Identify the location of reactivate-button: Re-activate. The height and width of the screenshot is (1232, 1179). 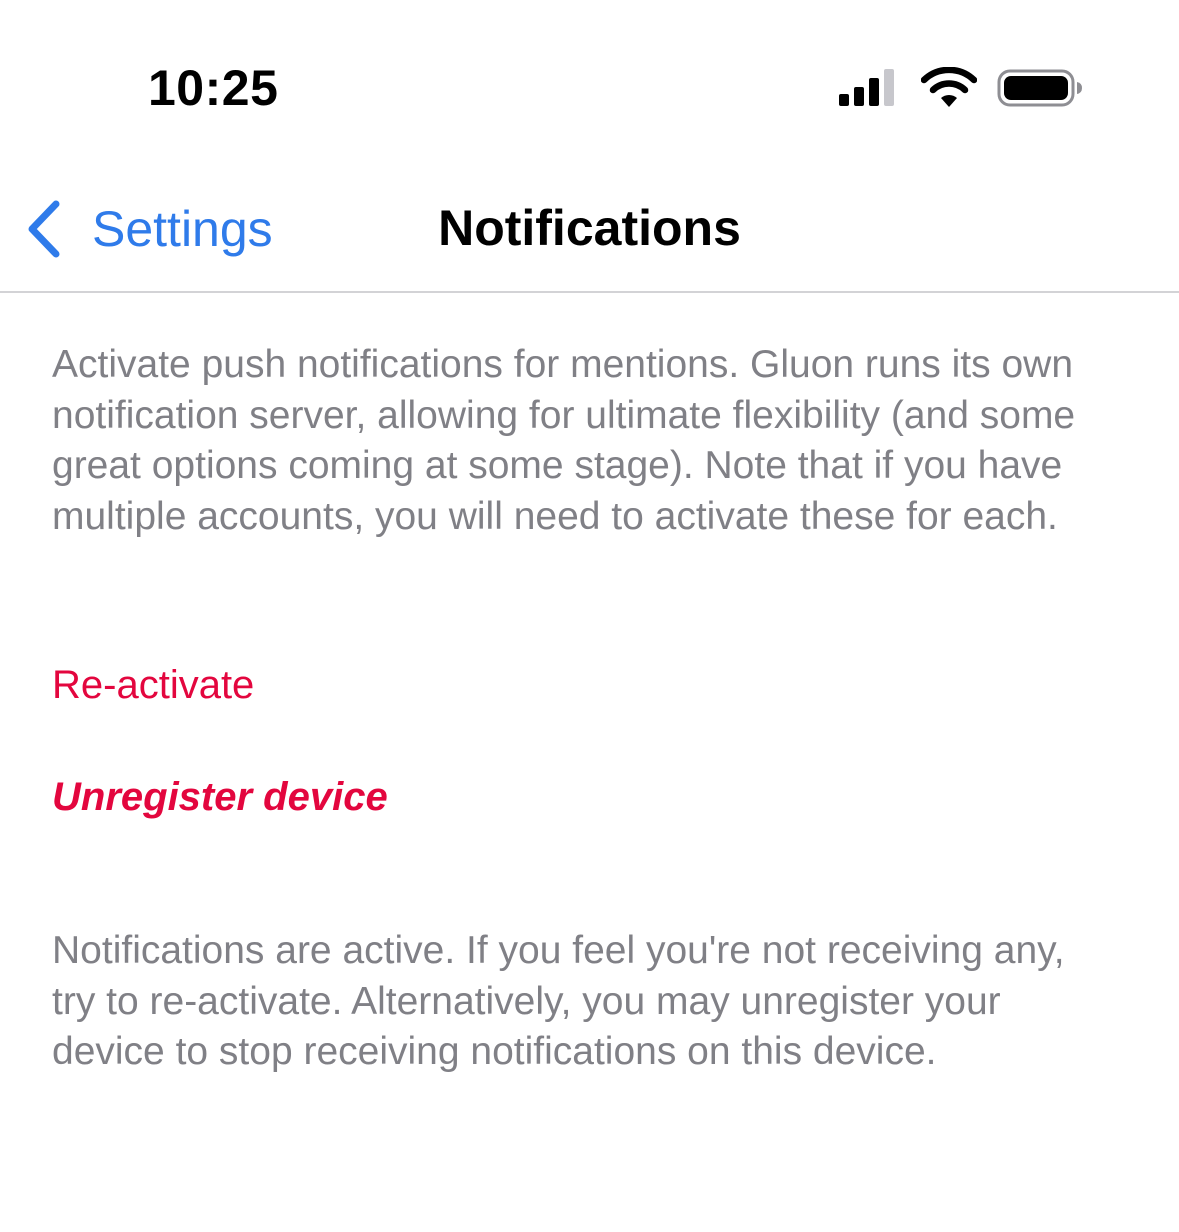
(153, 685).